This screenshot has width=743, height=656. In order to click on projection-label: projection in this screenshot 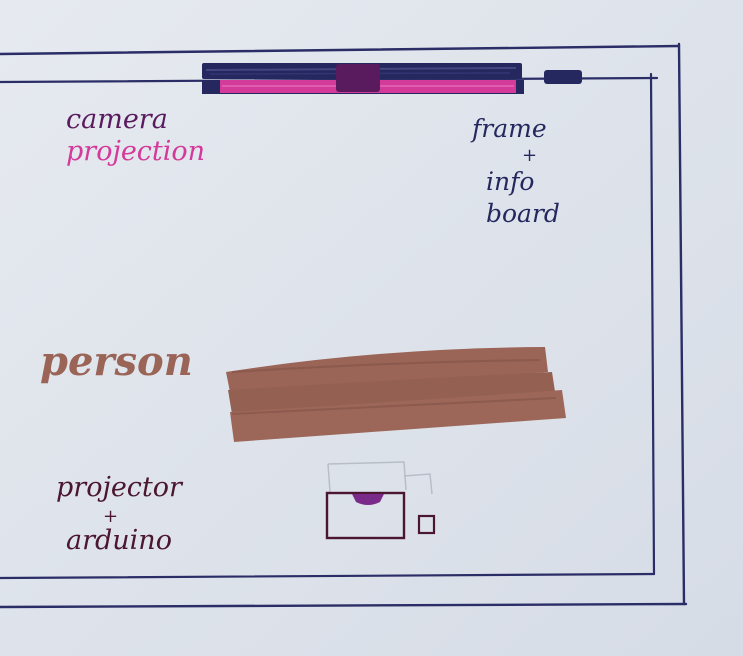, I will do `click(135, 151)`.